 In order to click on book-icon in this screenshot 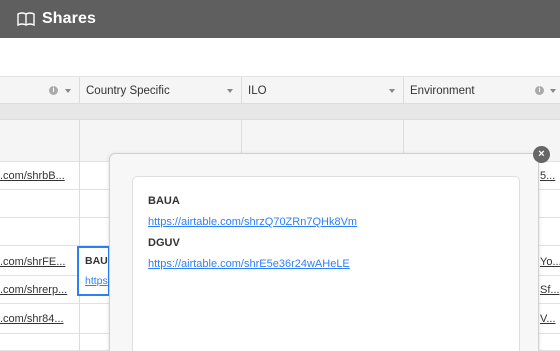, I will do `click(26, 19)`.